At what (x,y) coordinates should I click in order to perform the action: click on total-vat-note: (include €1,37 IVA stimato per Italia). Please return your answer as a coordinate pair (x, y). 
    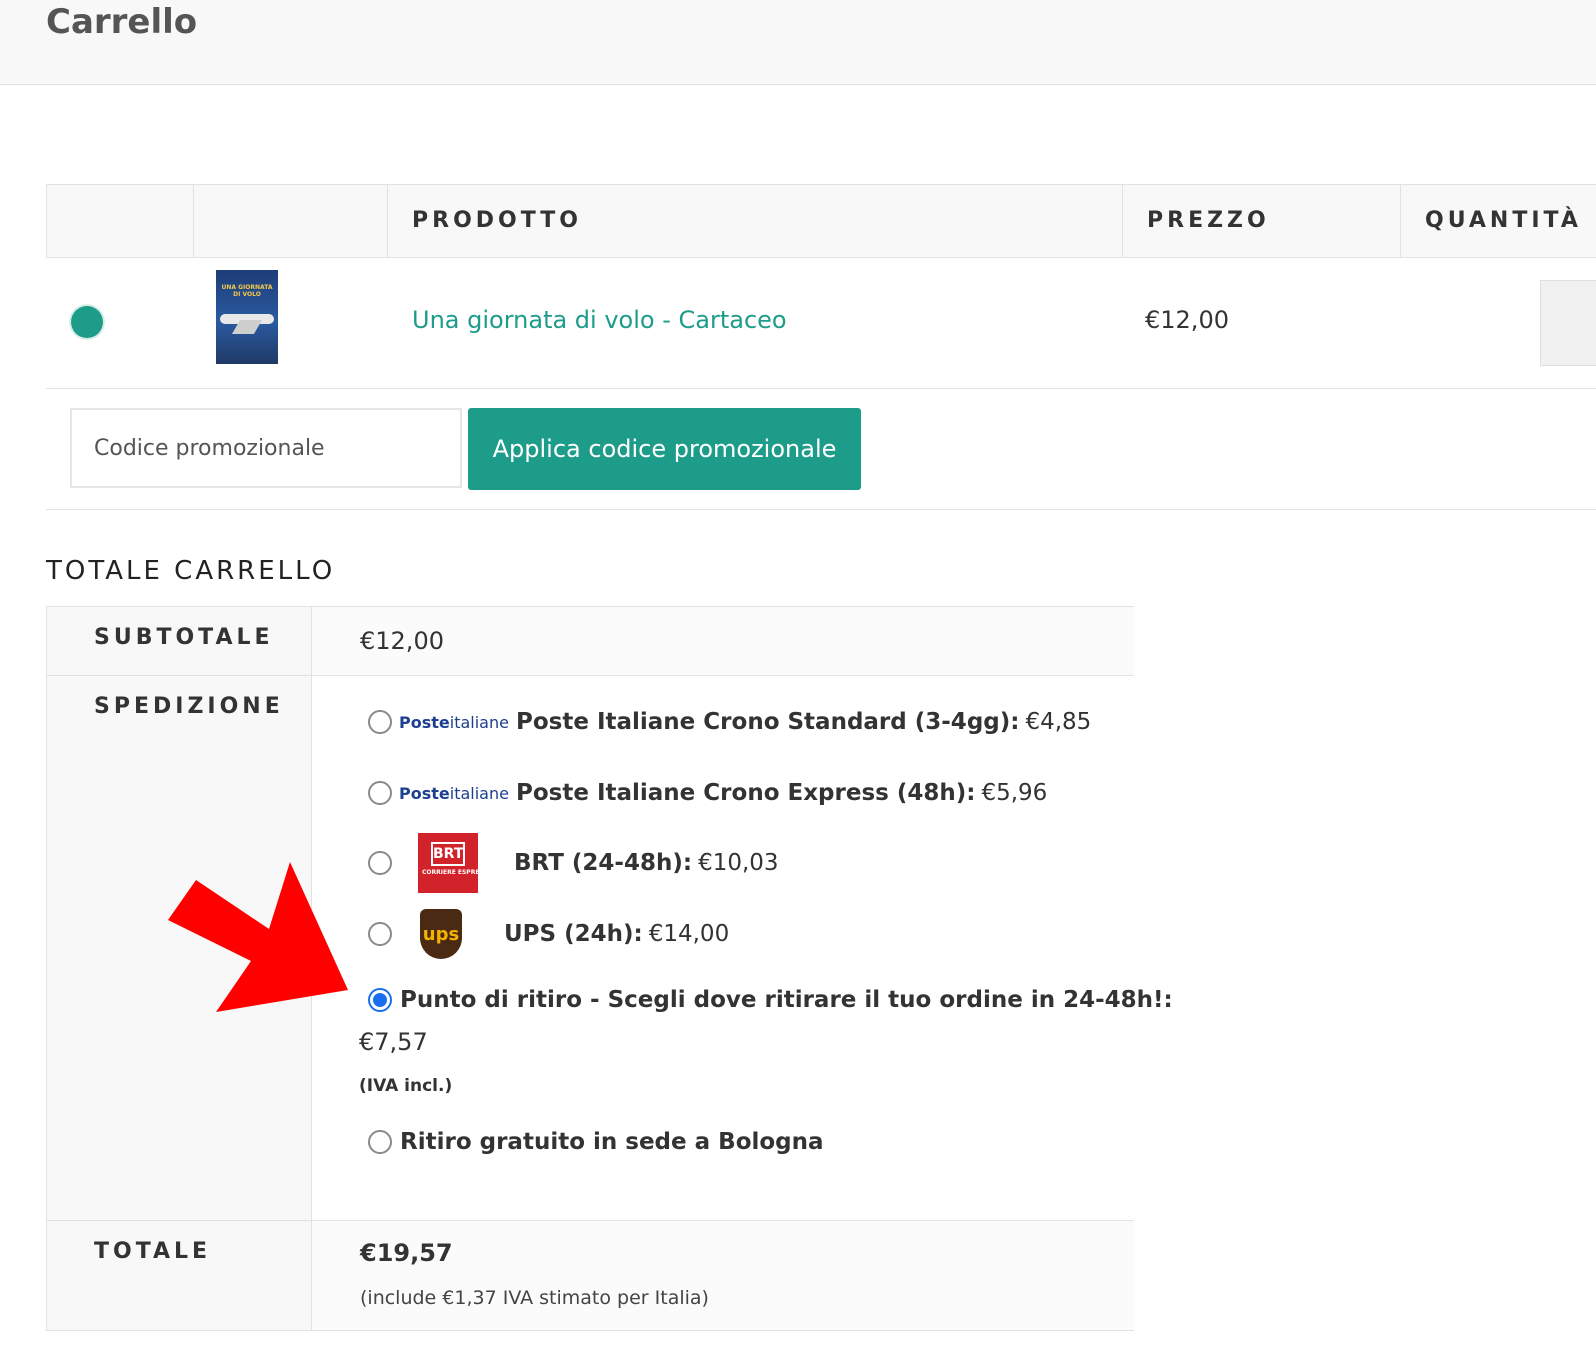
    Looking at the image, I should click on (534, 1298).